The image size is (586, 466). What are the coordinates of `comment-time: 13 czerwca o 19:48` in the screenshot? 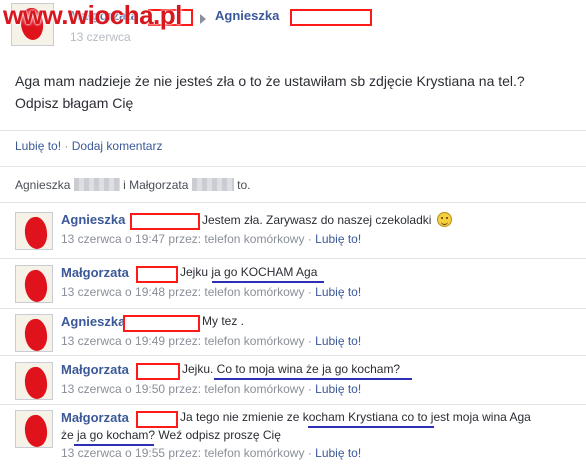 It's located at (113, 292).